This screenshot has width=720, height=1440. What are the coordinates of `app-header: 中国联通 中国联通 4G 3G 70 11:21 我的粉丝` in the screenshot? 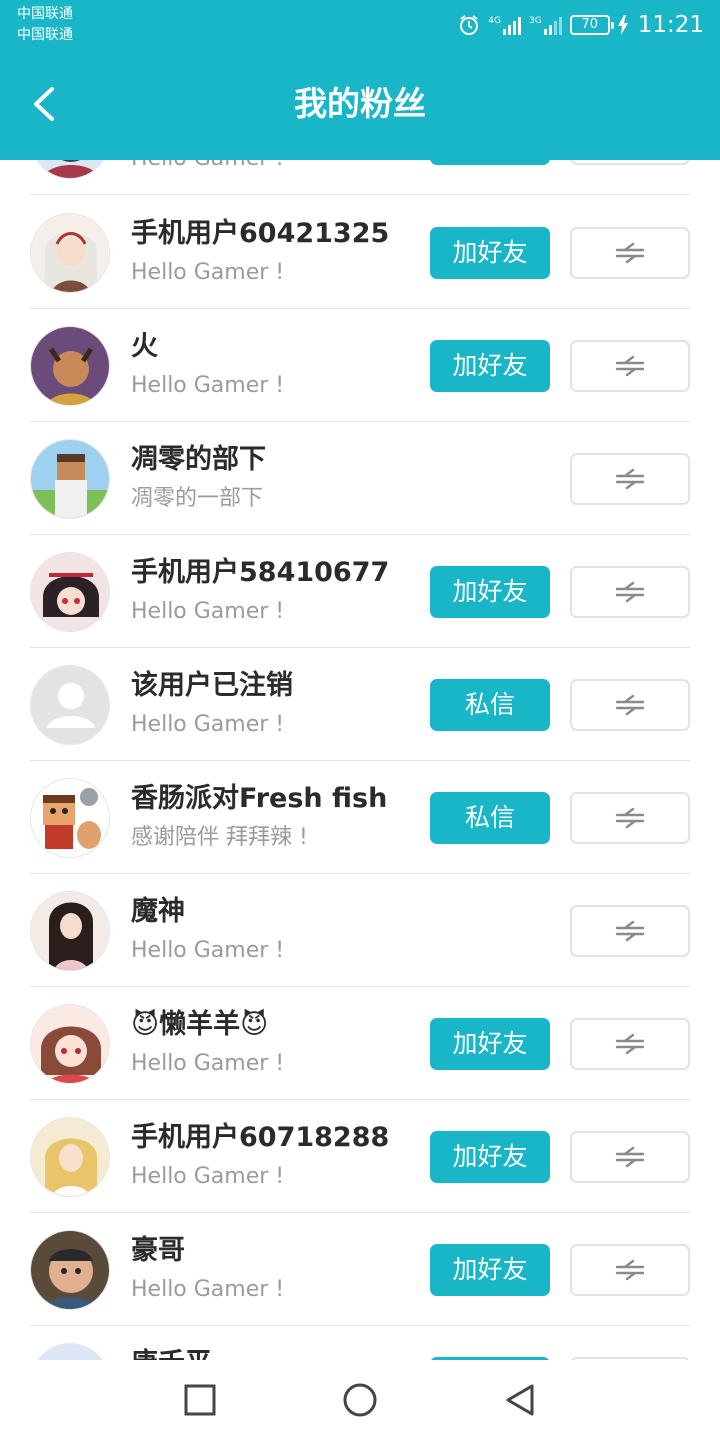 It's located at (360, 80).